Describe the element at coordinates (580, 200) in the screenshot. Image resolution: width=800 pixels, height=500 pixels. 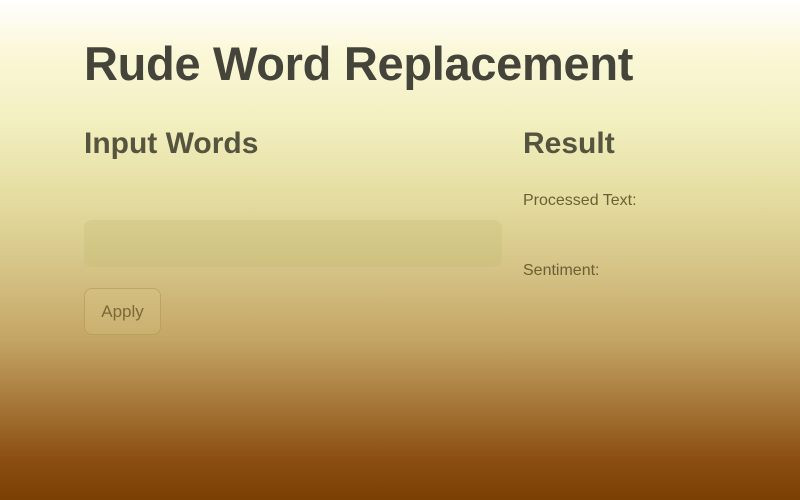
I see `processed-text-label: Processed Text:` at that location.